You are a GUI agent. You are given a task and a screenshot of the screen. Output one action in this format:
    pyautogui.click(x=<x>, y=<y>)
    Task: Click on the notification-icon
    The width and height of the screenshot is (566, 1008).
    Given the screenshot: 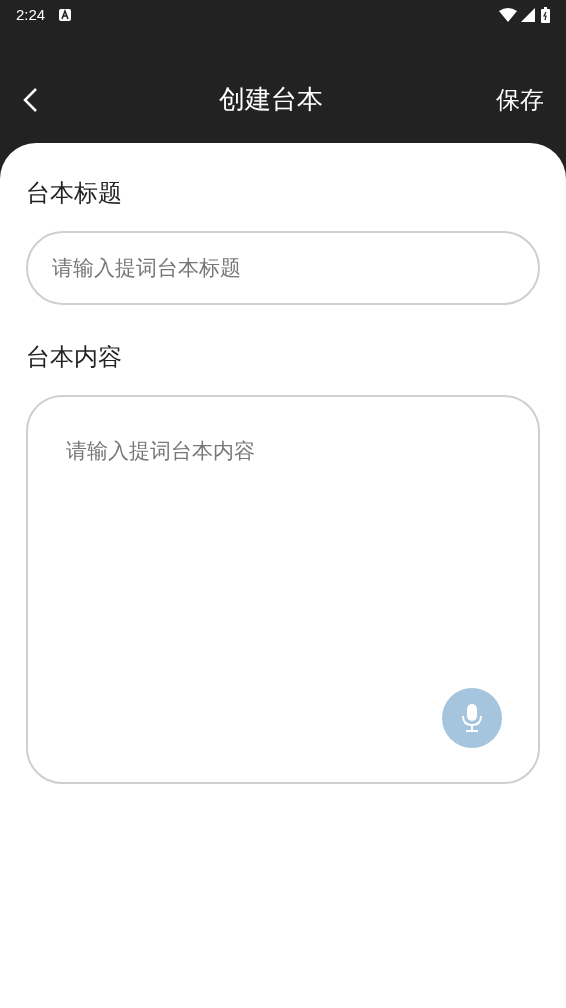 What is the action you would take?
    pyautogui.click(x=65, y=15)
    